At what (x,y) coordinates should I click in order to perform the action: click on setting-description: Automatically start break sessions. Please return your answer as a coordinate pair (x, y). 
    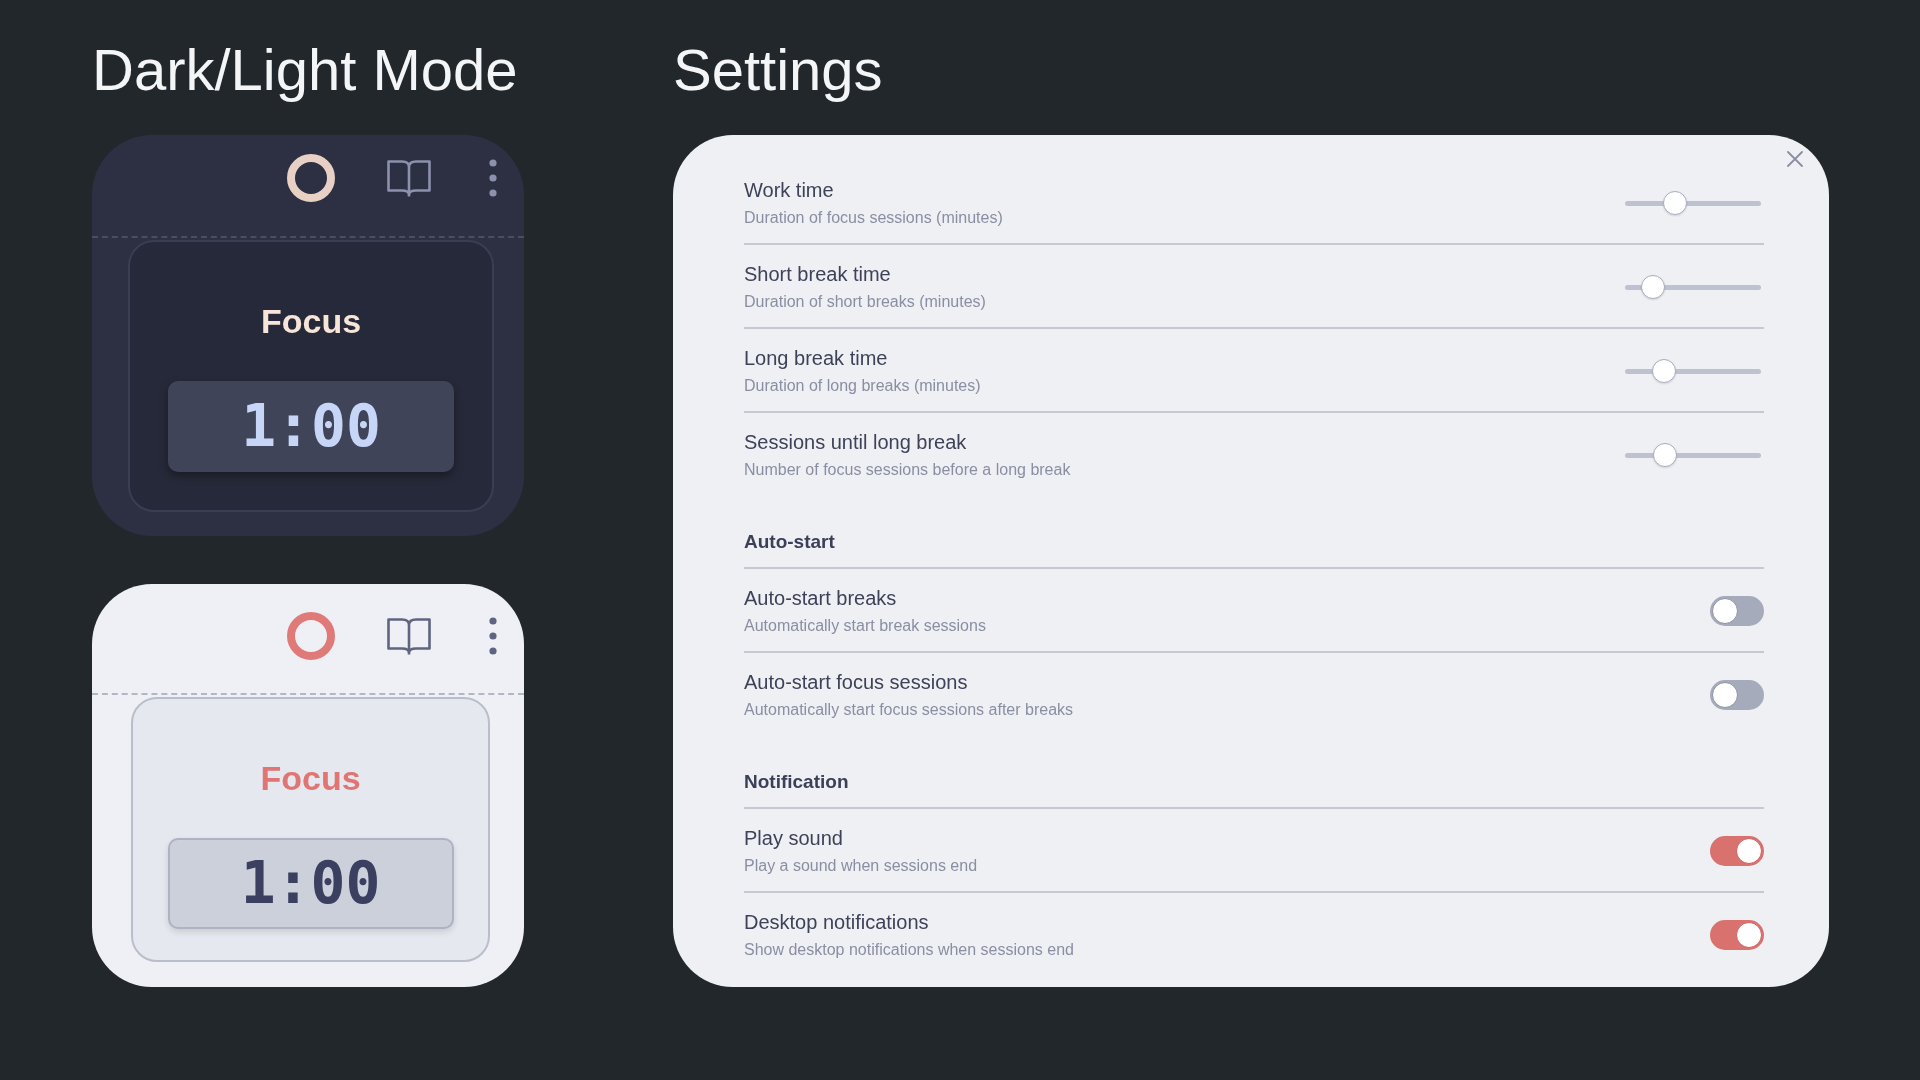
    Looking at the image, I should click on (865, 626).